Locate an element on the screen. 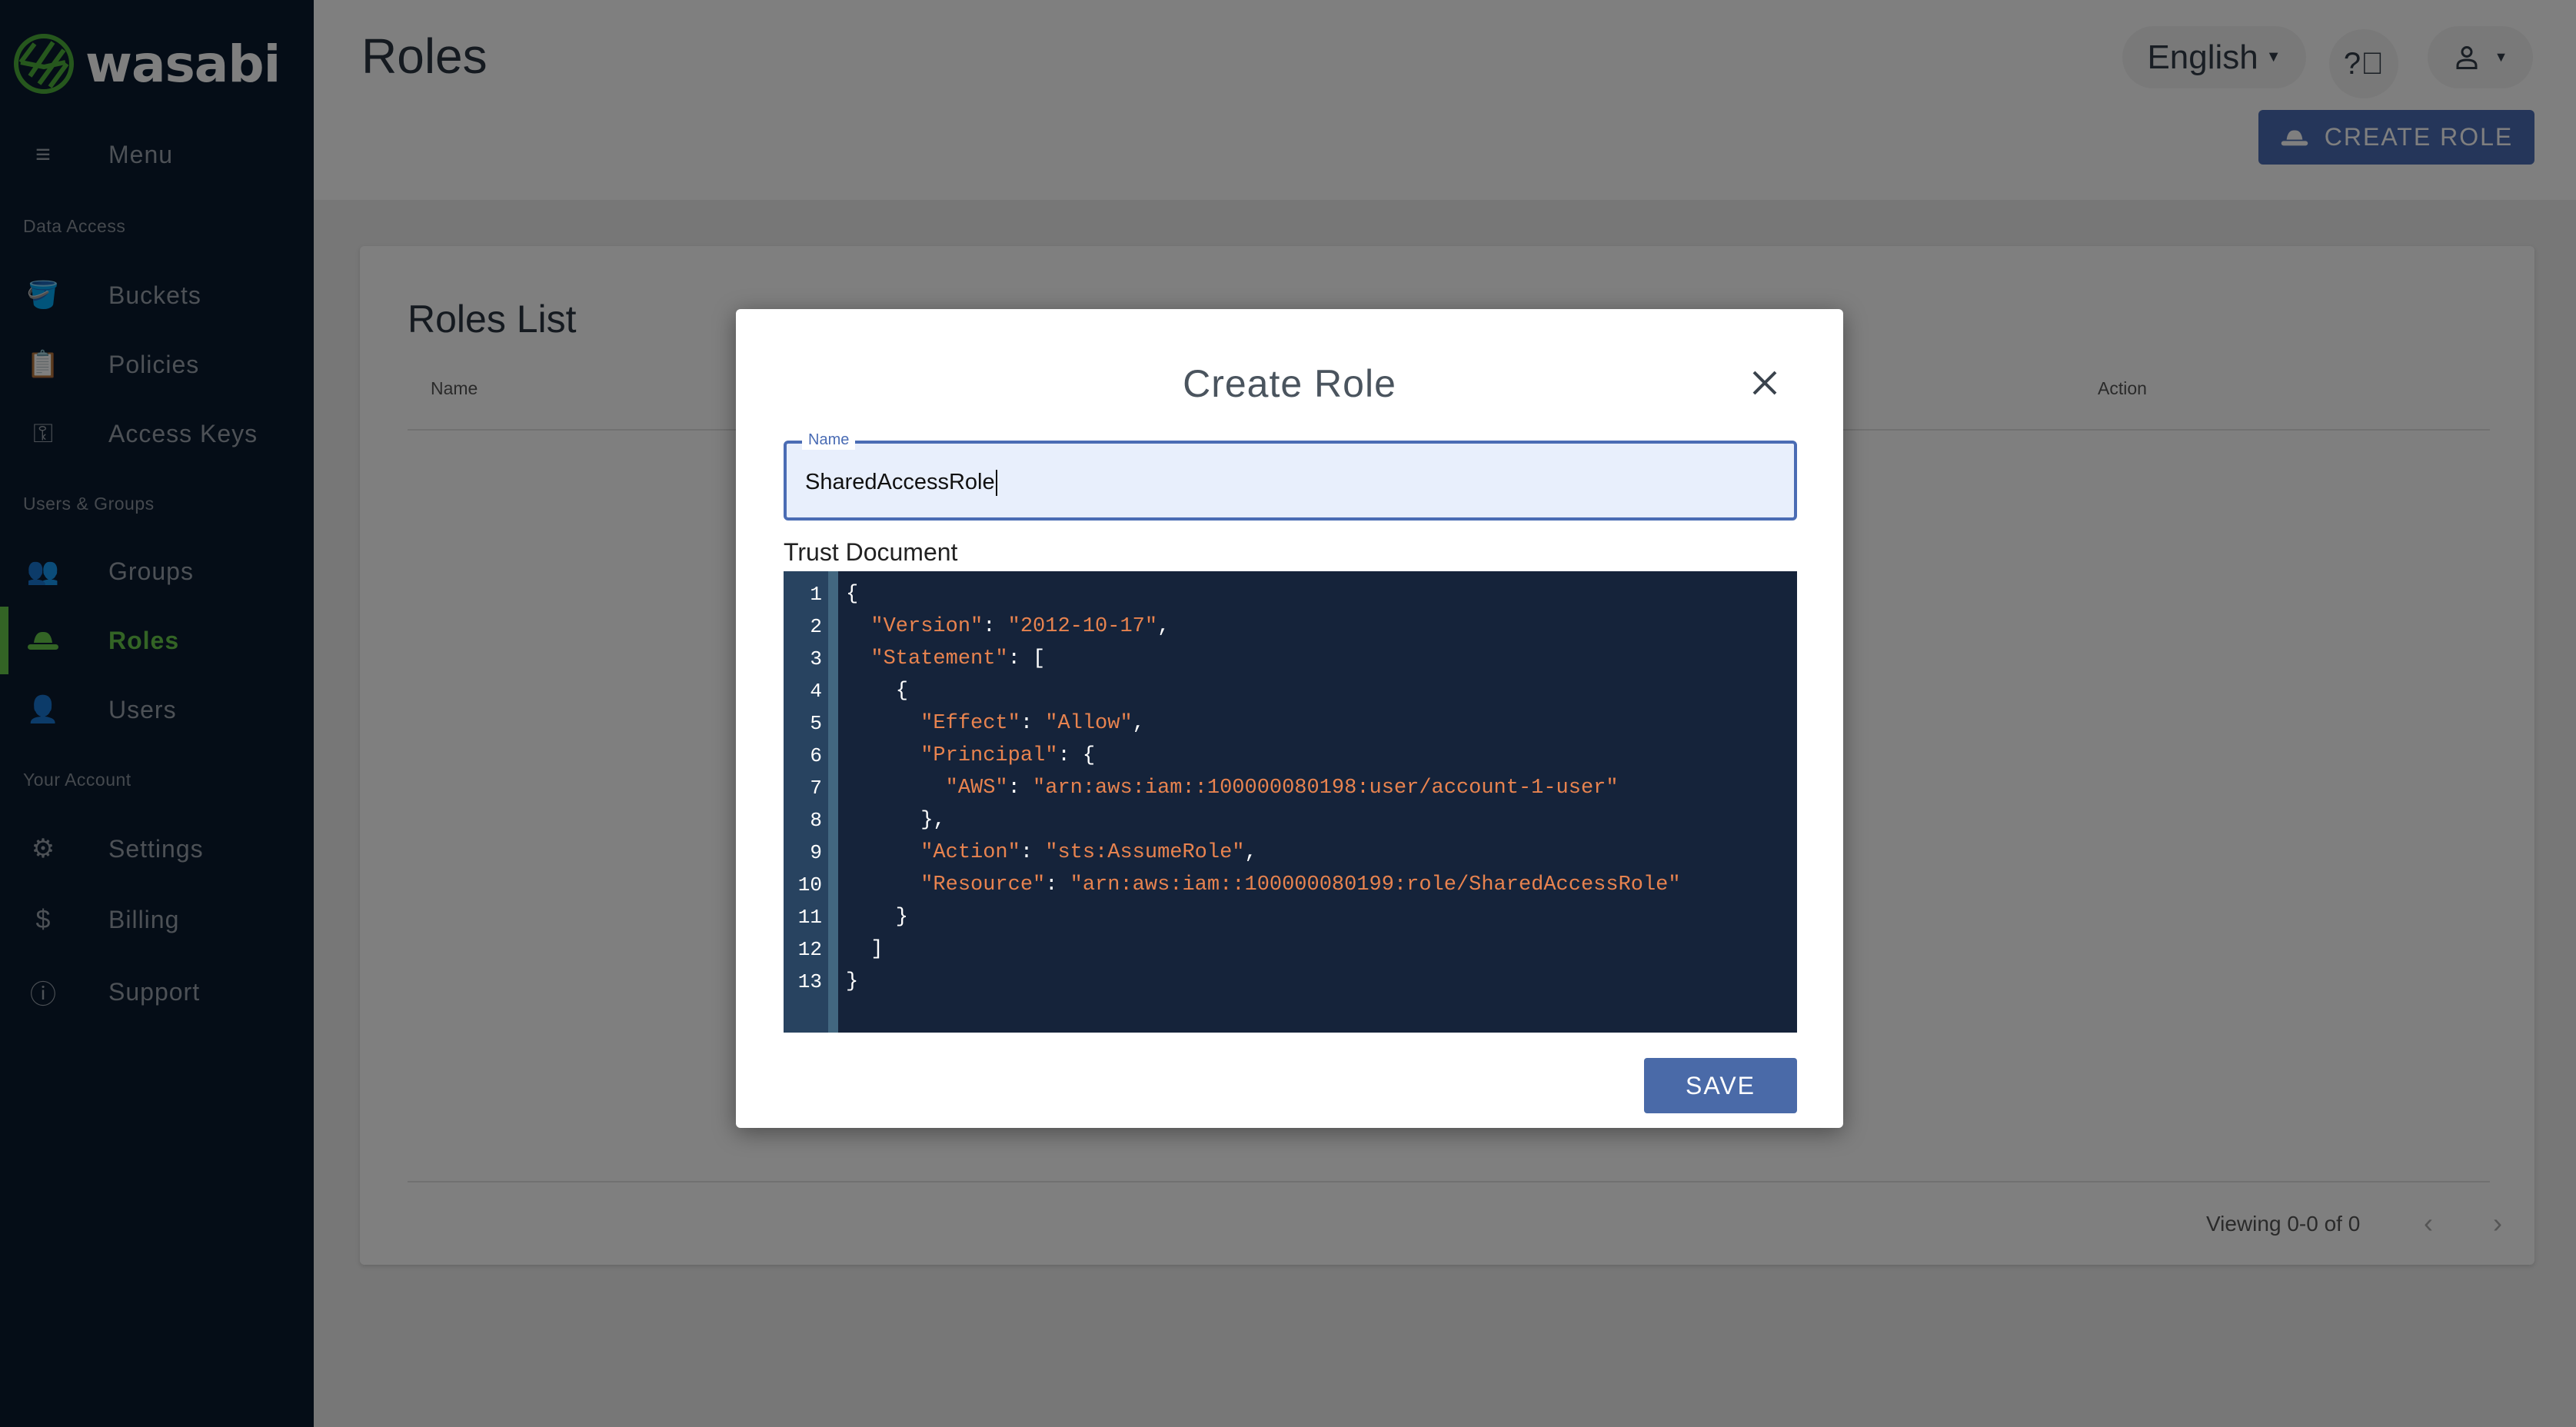 The height and width of the screenshot is (1427, 2576). line-number: 3 is located at coordinates (816, 658).